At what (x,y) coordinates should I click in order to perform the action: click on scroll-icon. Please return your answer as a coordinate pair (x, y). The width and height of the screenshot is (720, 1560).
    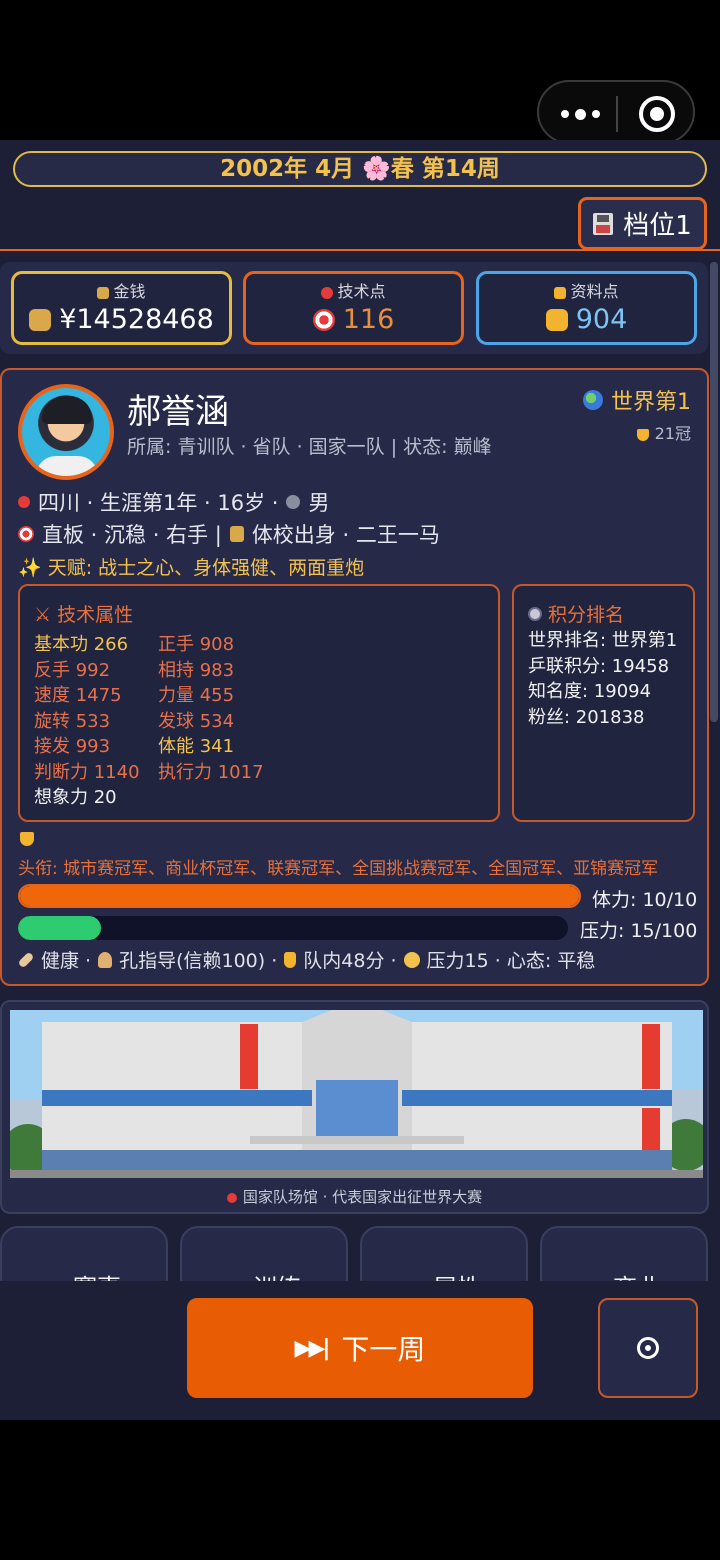
    Looking at the image, I should click on (236, 534).